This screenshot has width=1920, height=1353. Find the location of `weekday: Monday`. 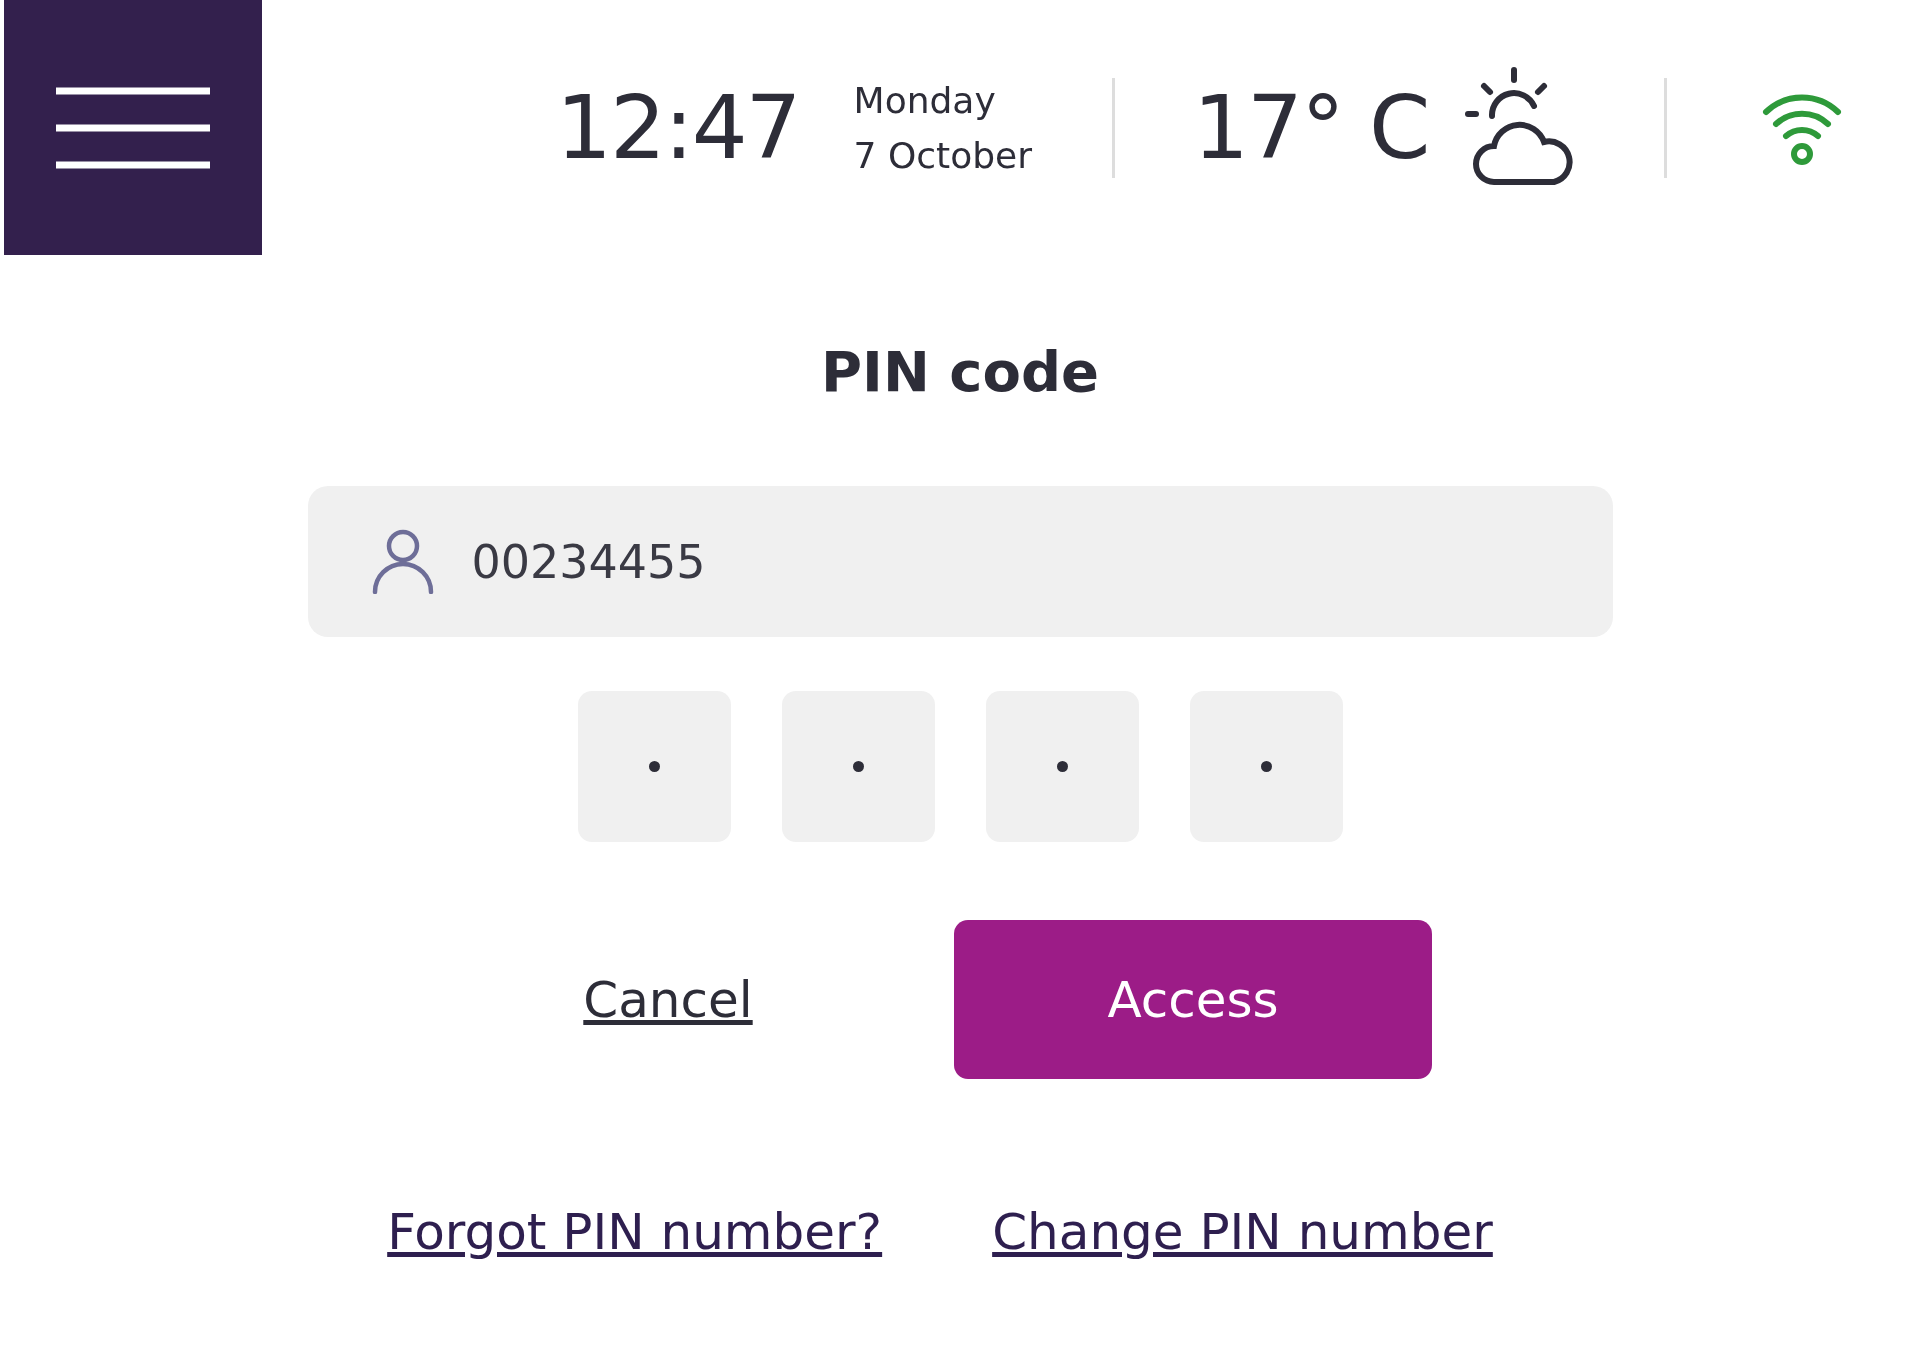

weekday: Monday is located at coordinates (925, 100).